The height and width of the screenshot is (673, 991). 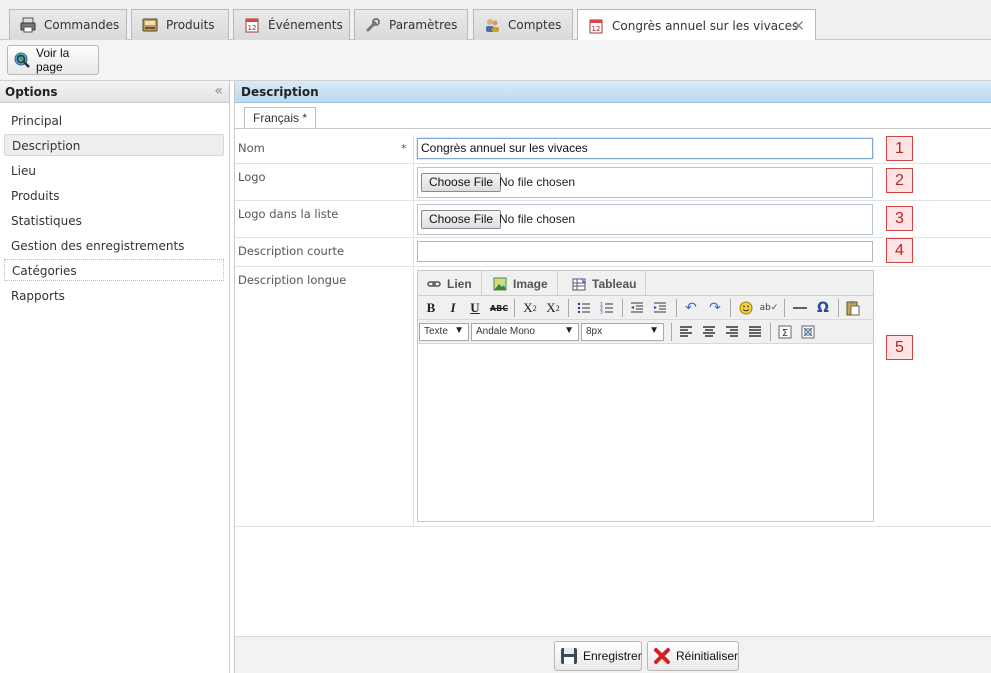 I want to click on tab-evenements: 12 Événements, so click(x=291, y=24).